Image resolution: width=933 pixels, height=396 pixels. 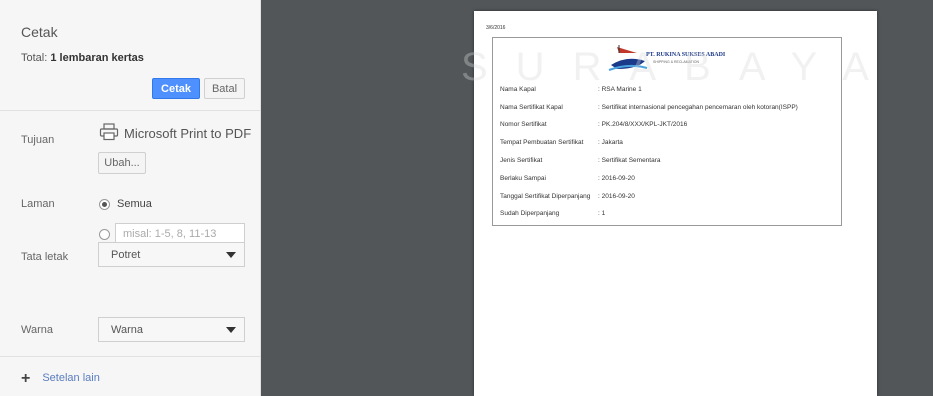 I want to click on cert-value: : Jakarta, so click(x=610, y=142).